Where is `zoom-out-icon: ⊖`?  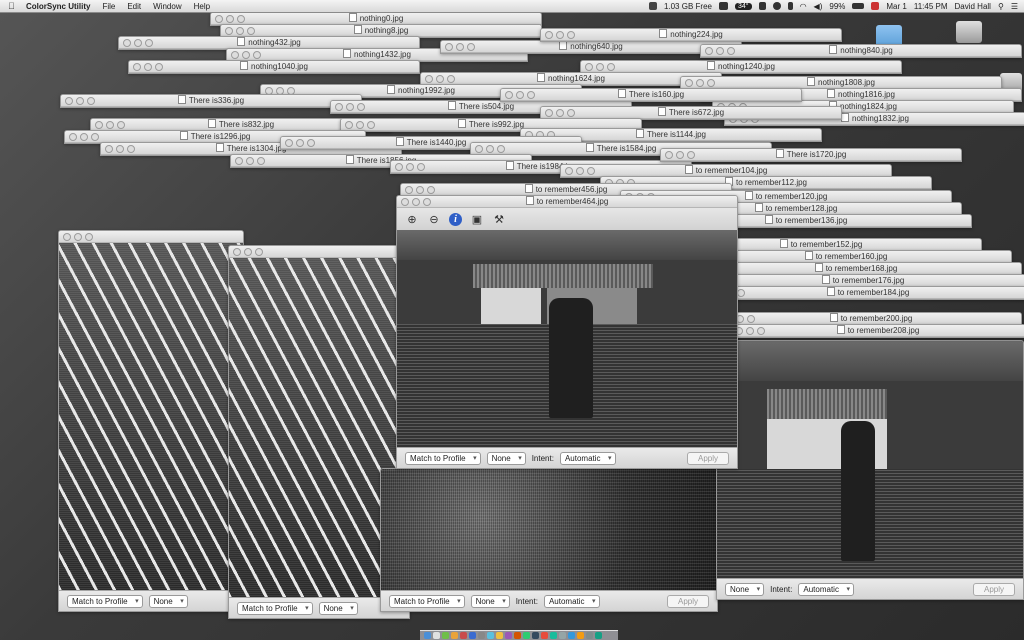
zoom-out-icon: ⊖ is located at coordinates (434, 219).